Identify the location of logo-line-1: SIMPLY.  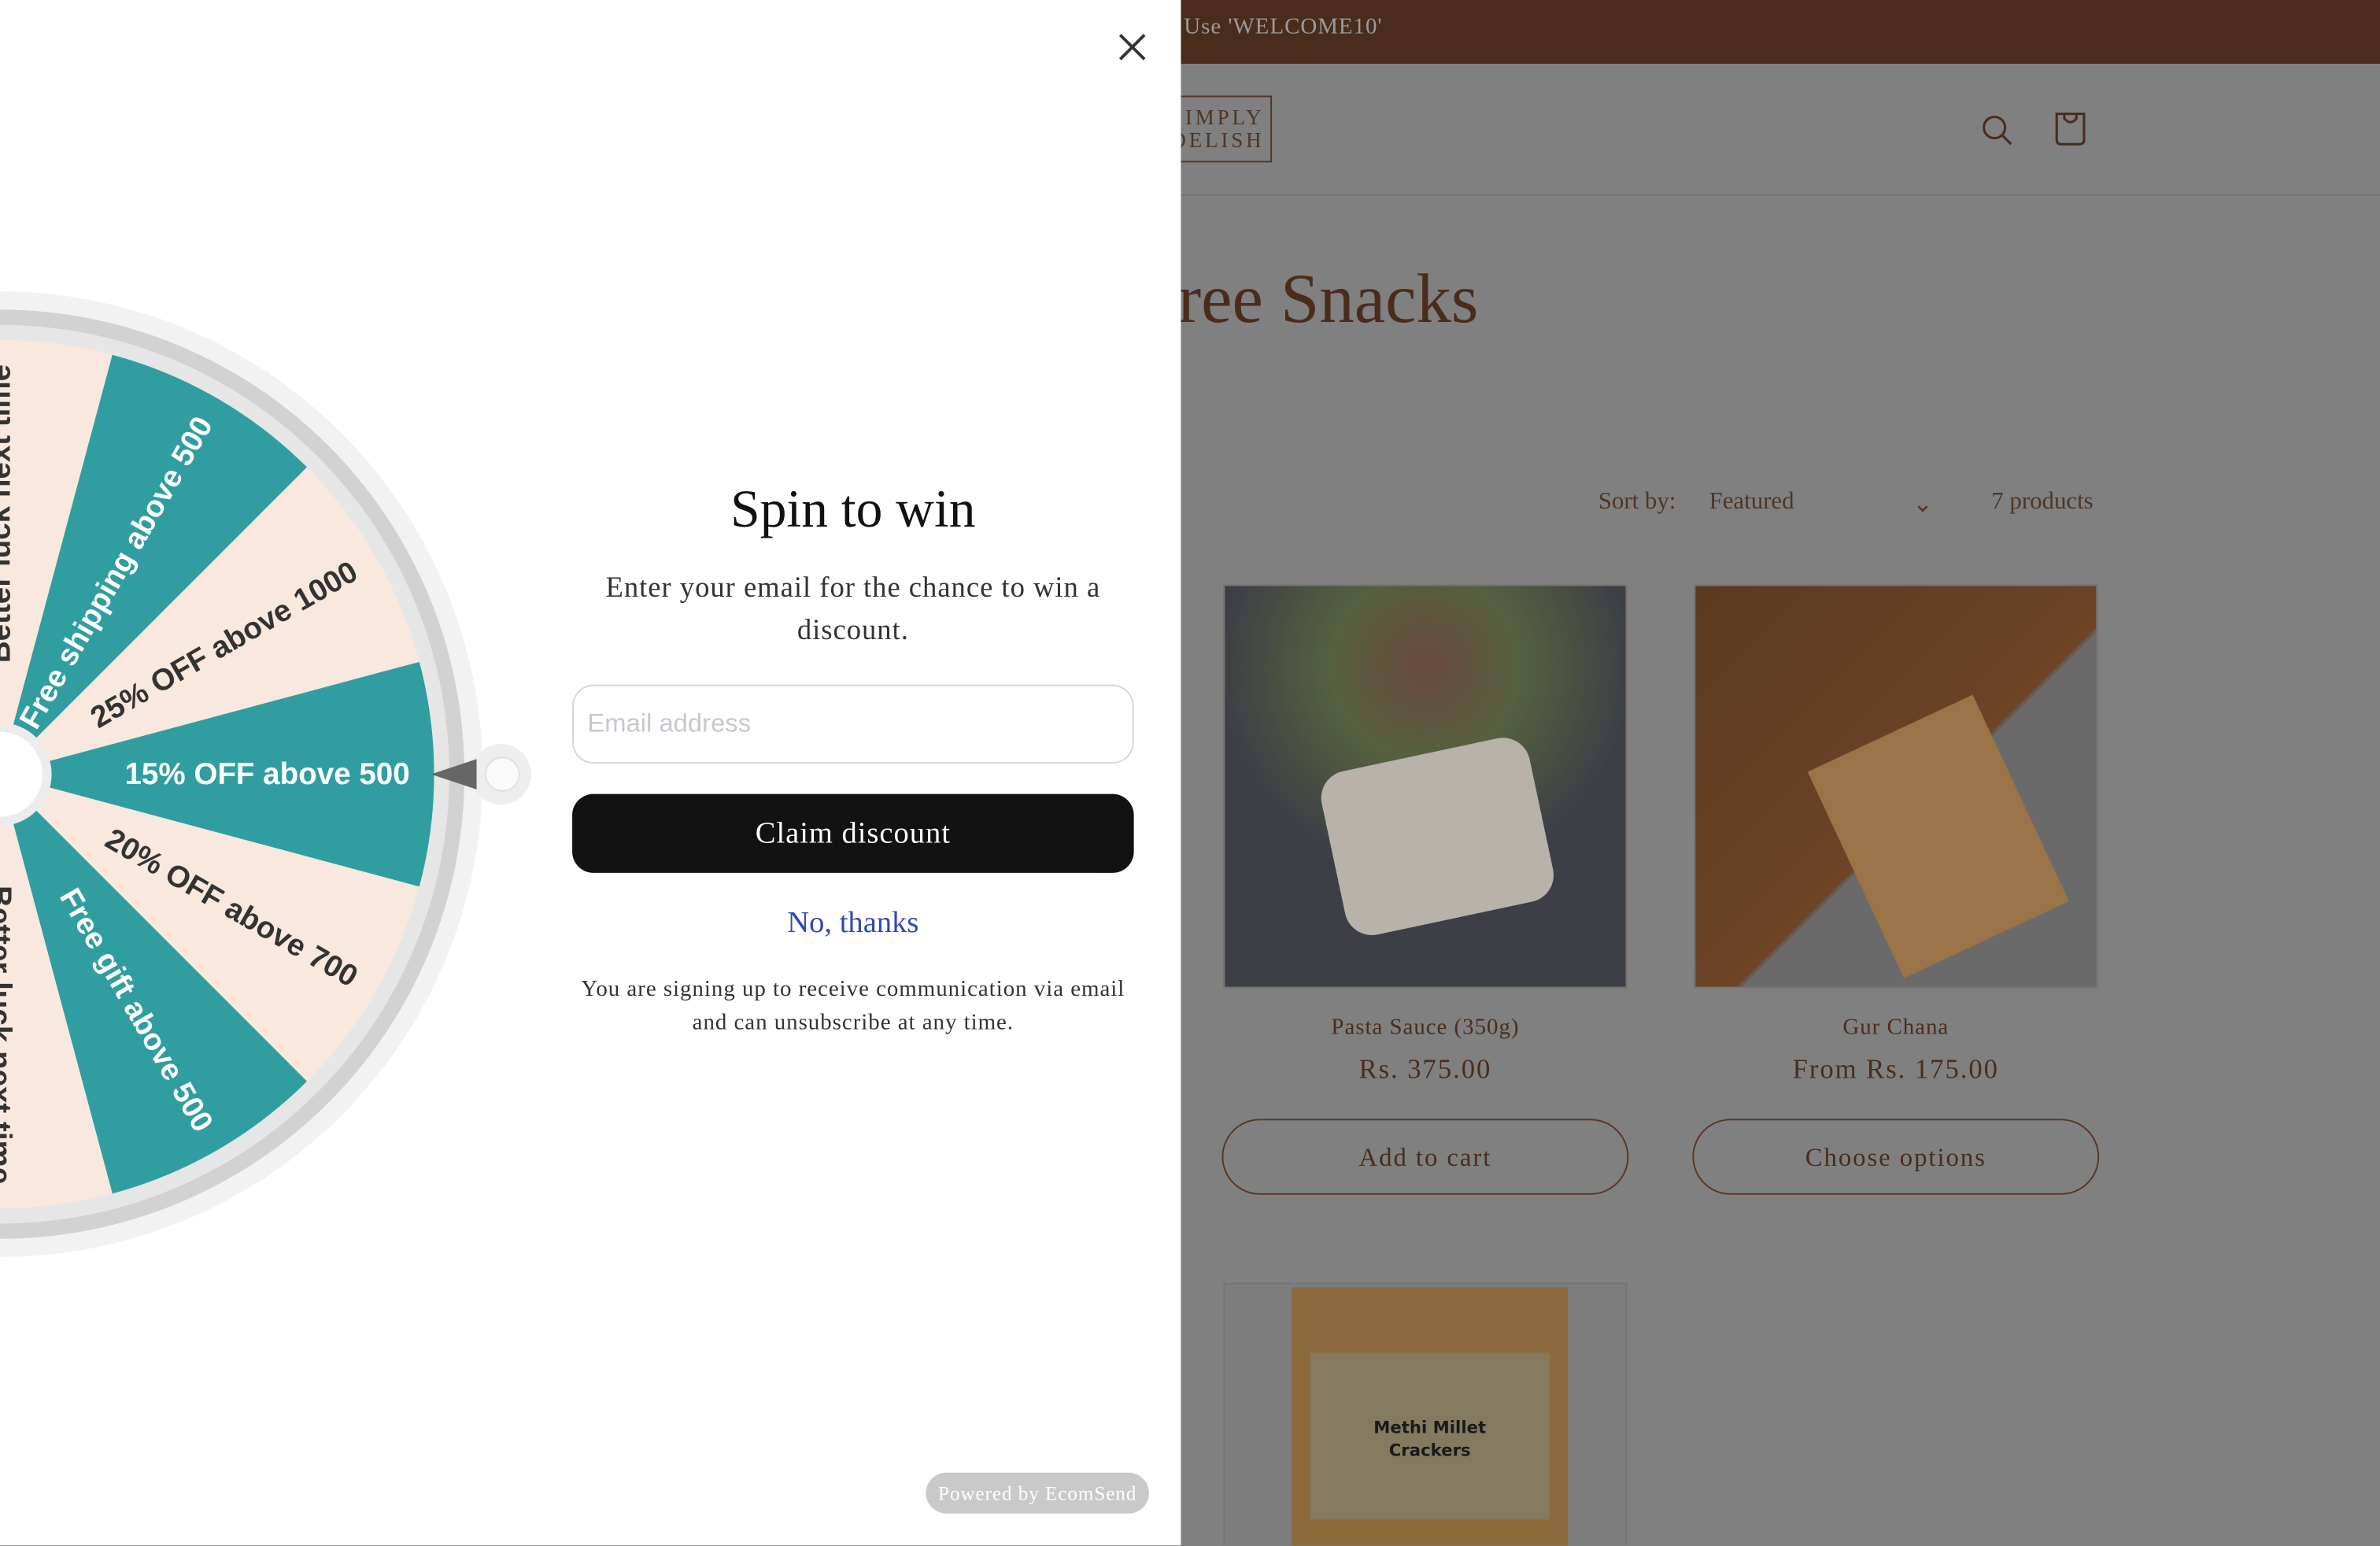
(1217, 119).